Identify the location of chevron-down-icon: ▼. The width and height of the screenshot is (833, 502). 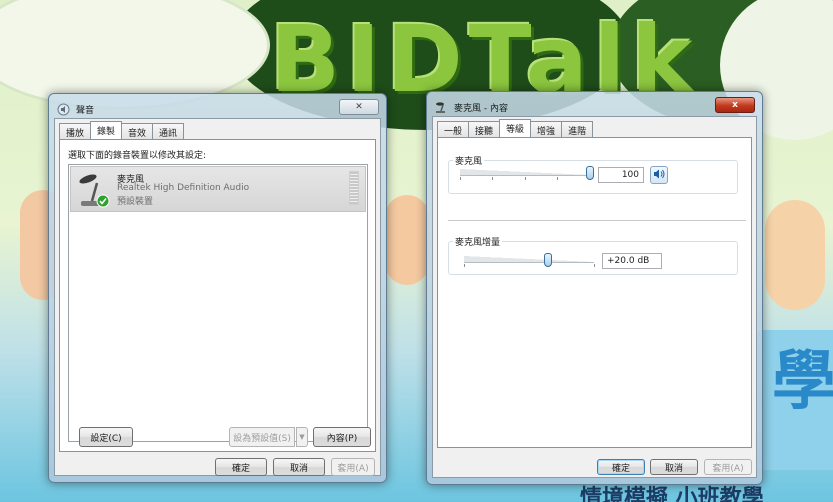
(302, 437).